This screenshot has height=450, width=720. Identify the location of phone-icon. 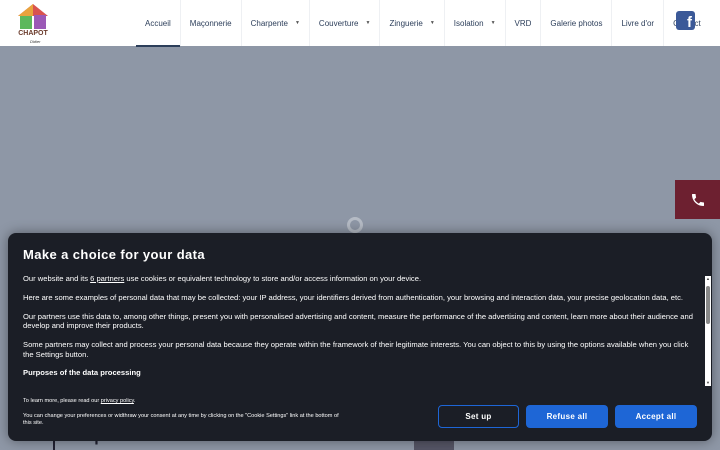
(697, 199).